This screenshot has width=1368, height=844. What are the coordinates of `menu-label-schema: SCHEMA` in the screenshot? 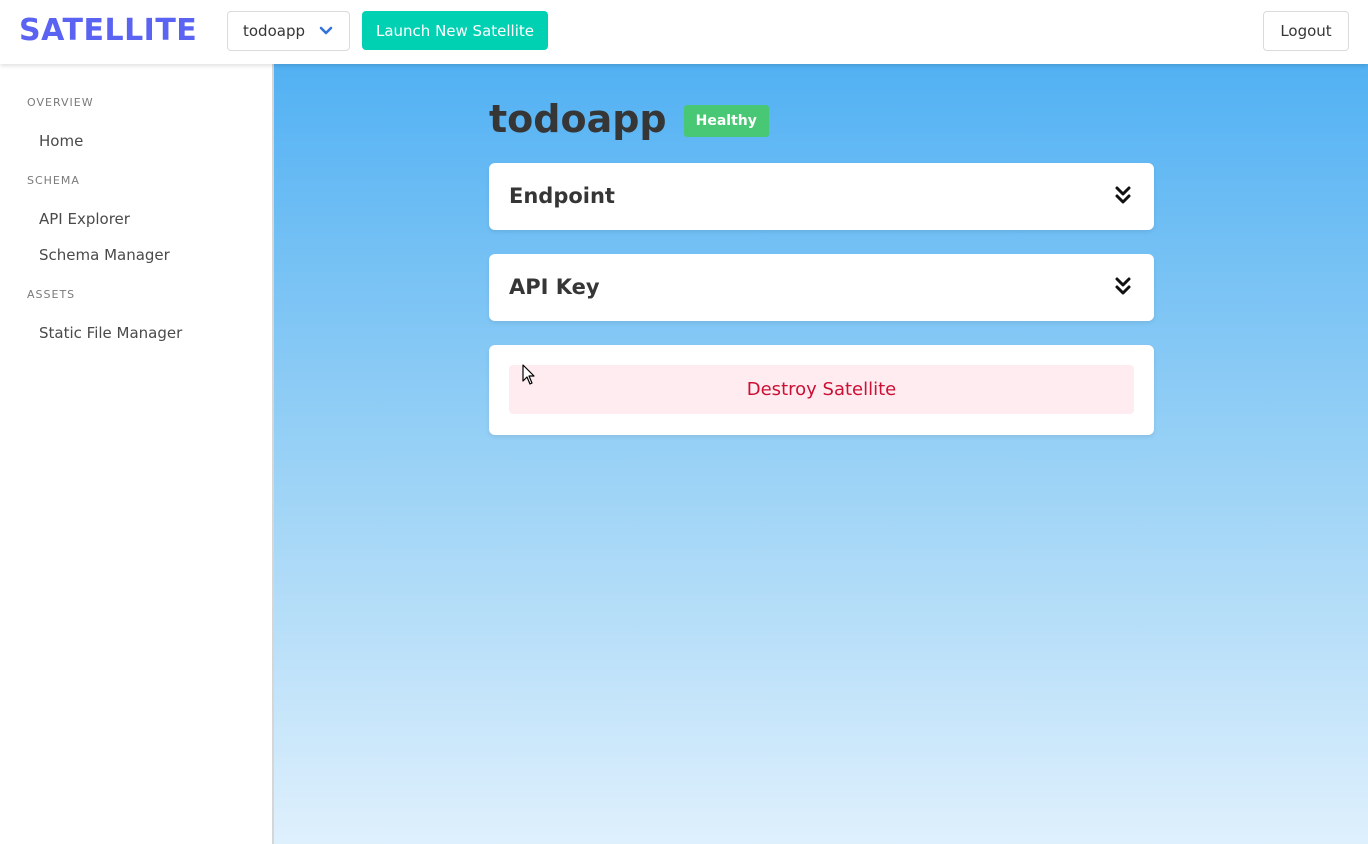 It's located at (53, 180).